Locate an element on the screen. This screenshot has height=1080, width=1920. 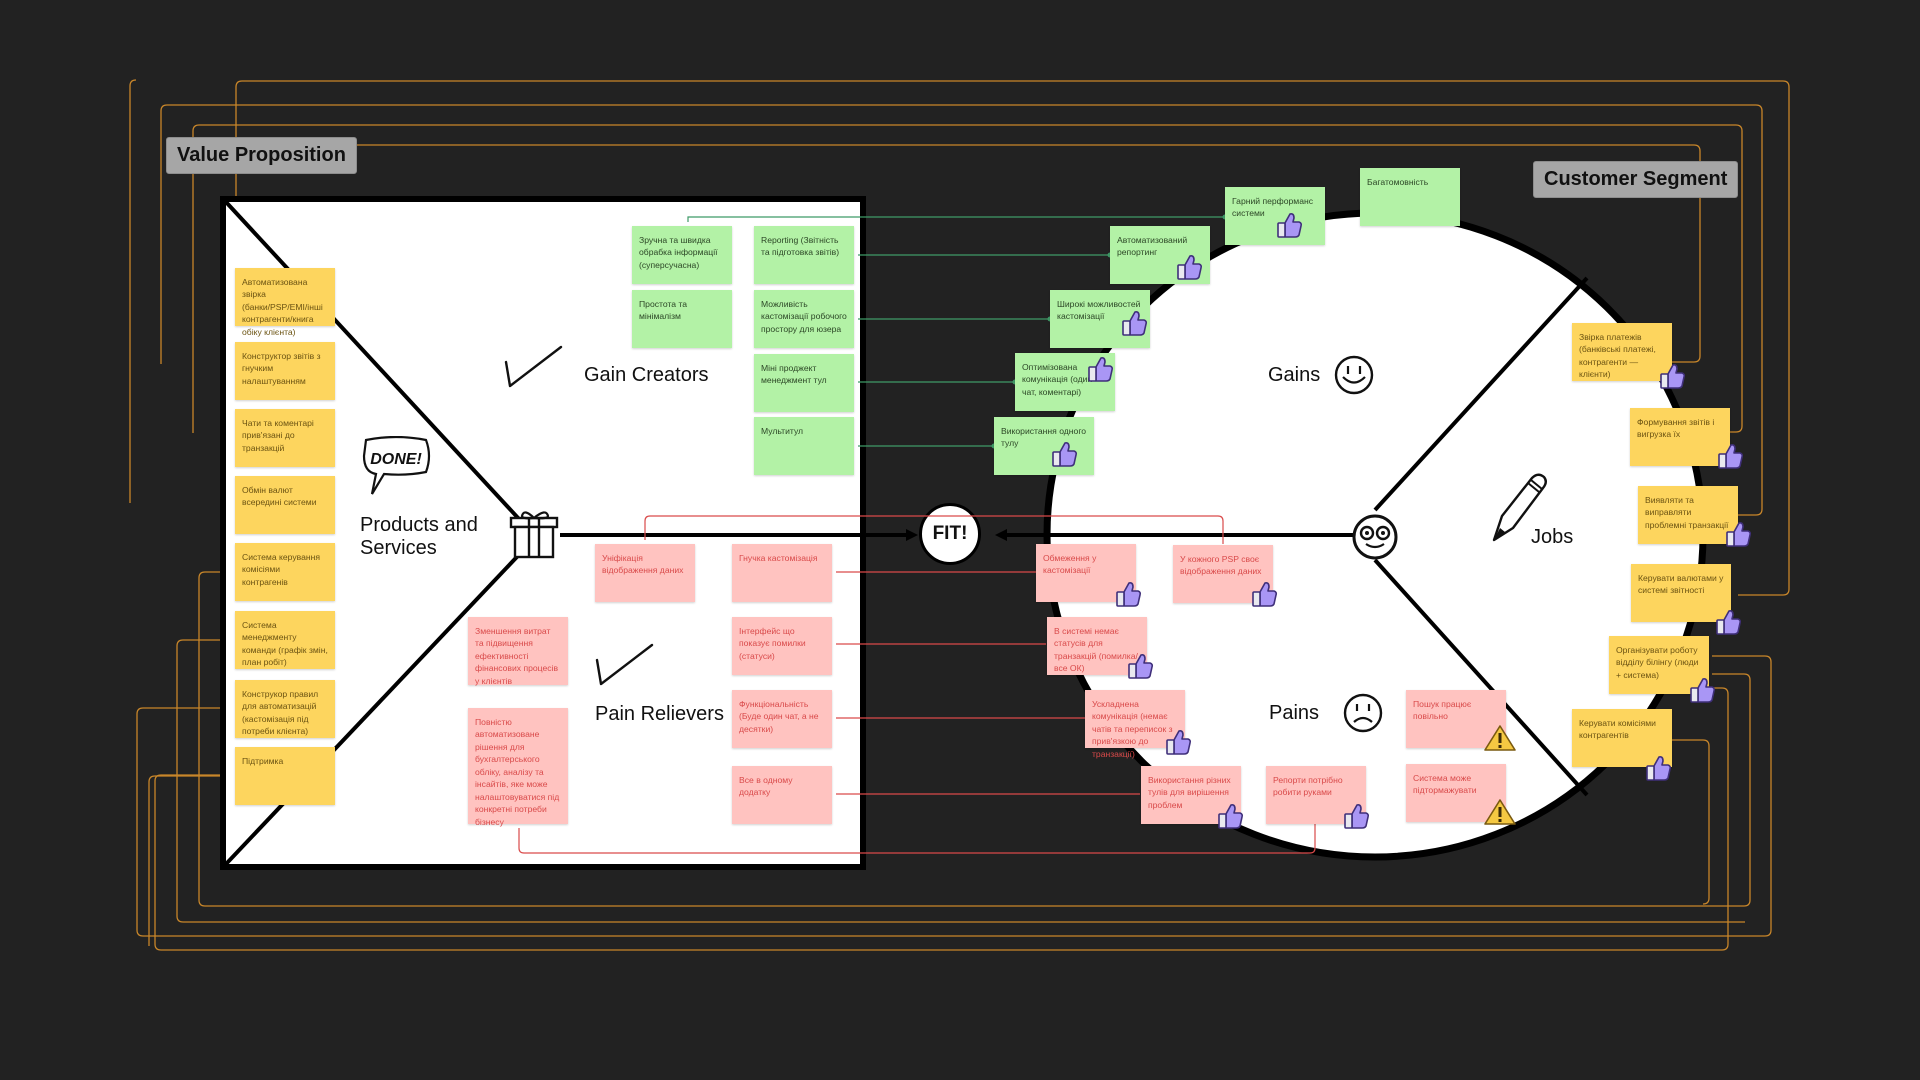
smiley-icon is located at coordinates (1354, 375).